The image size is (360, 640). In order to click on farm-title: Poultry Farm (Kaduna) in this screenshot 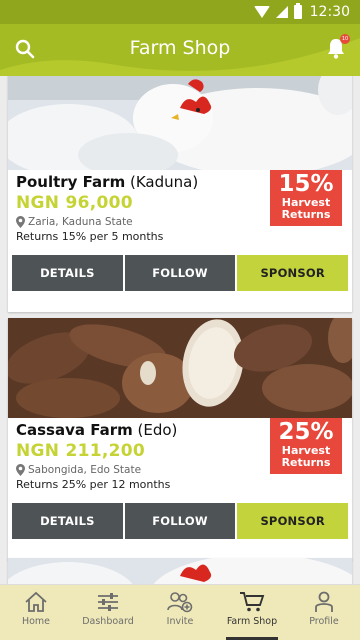, I will do `click(107, 182)`.